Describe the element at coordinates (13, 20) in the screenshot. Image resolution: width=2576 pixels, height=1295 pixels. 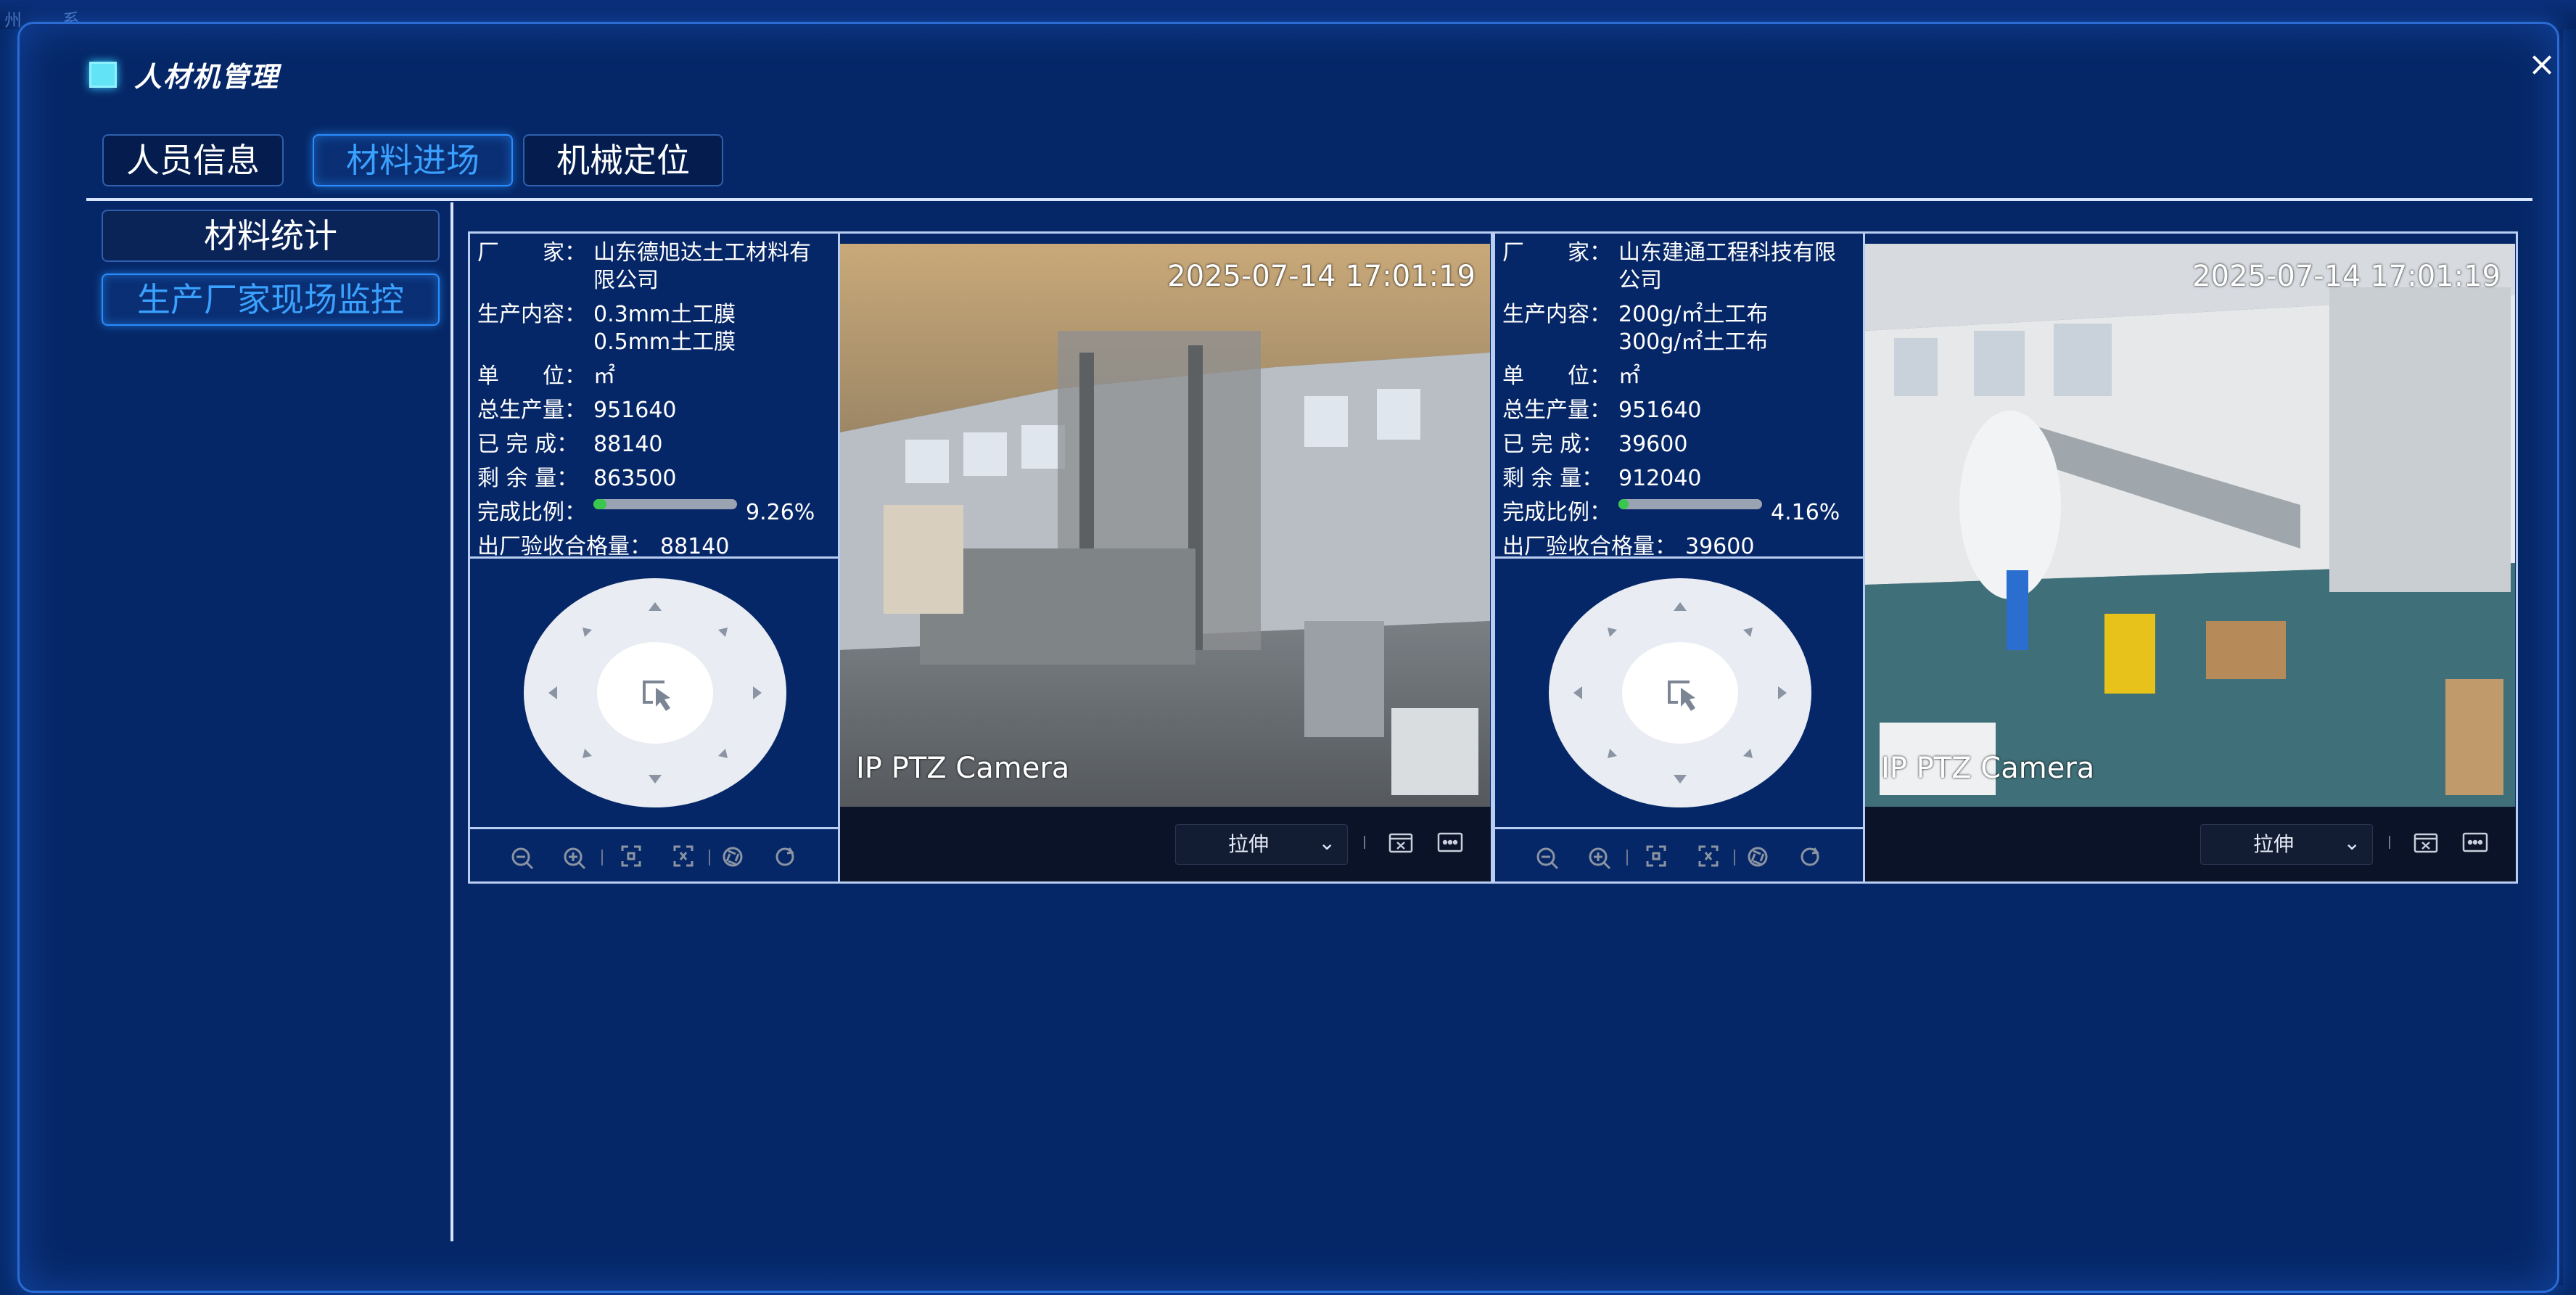
I see `background-text: 州` at that location.